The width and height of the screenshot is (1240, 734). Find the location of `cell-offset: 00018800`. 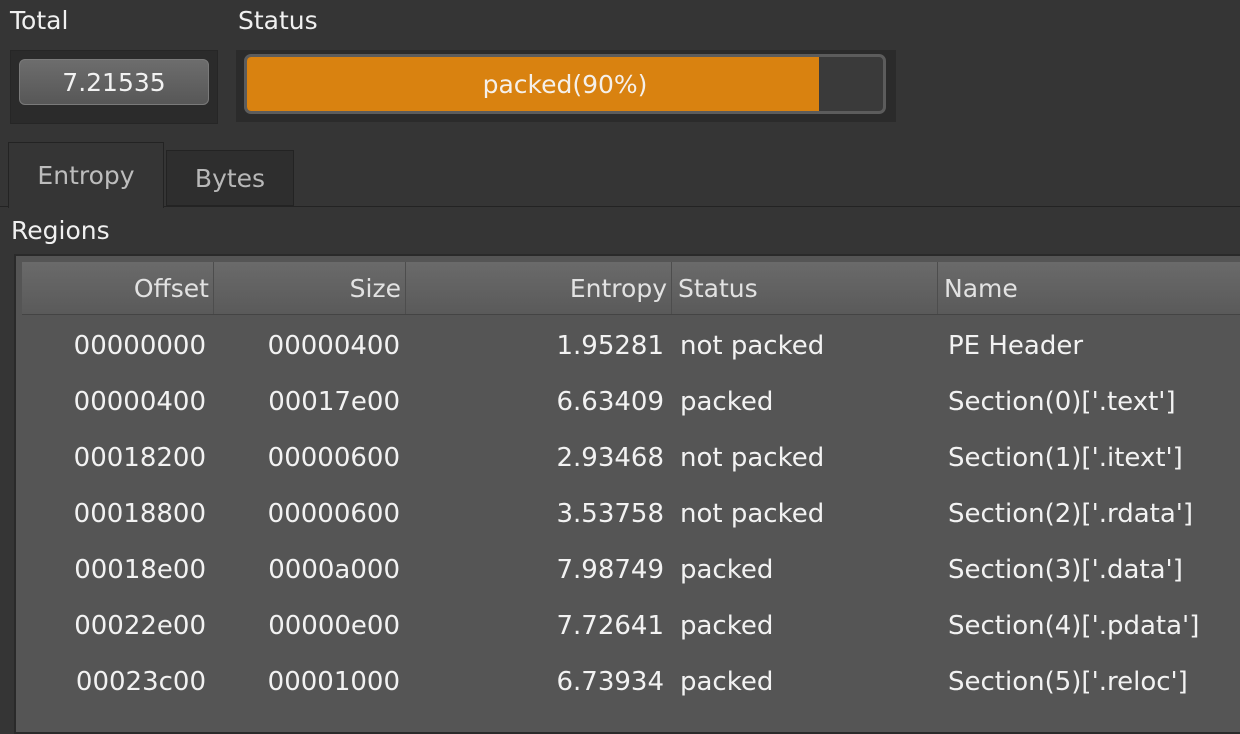

cell-offset: 00018800 is located at coordinates (139, 514).